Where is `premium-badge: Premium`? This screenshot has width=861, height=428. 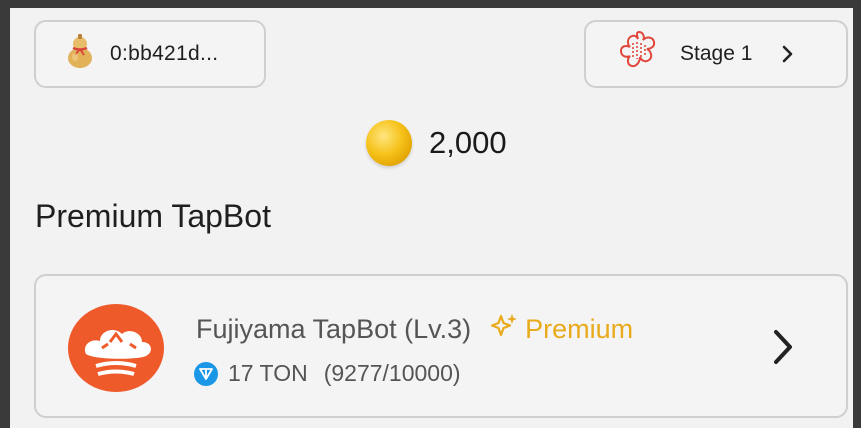 premium-badge: Premium is located at coordinates (561, 329).